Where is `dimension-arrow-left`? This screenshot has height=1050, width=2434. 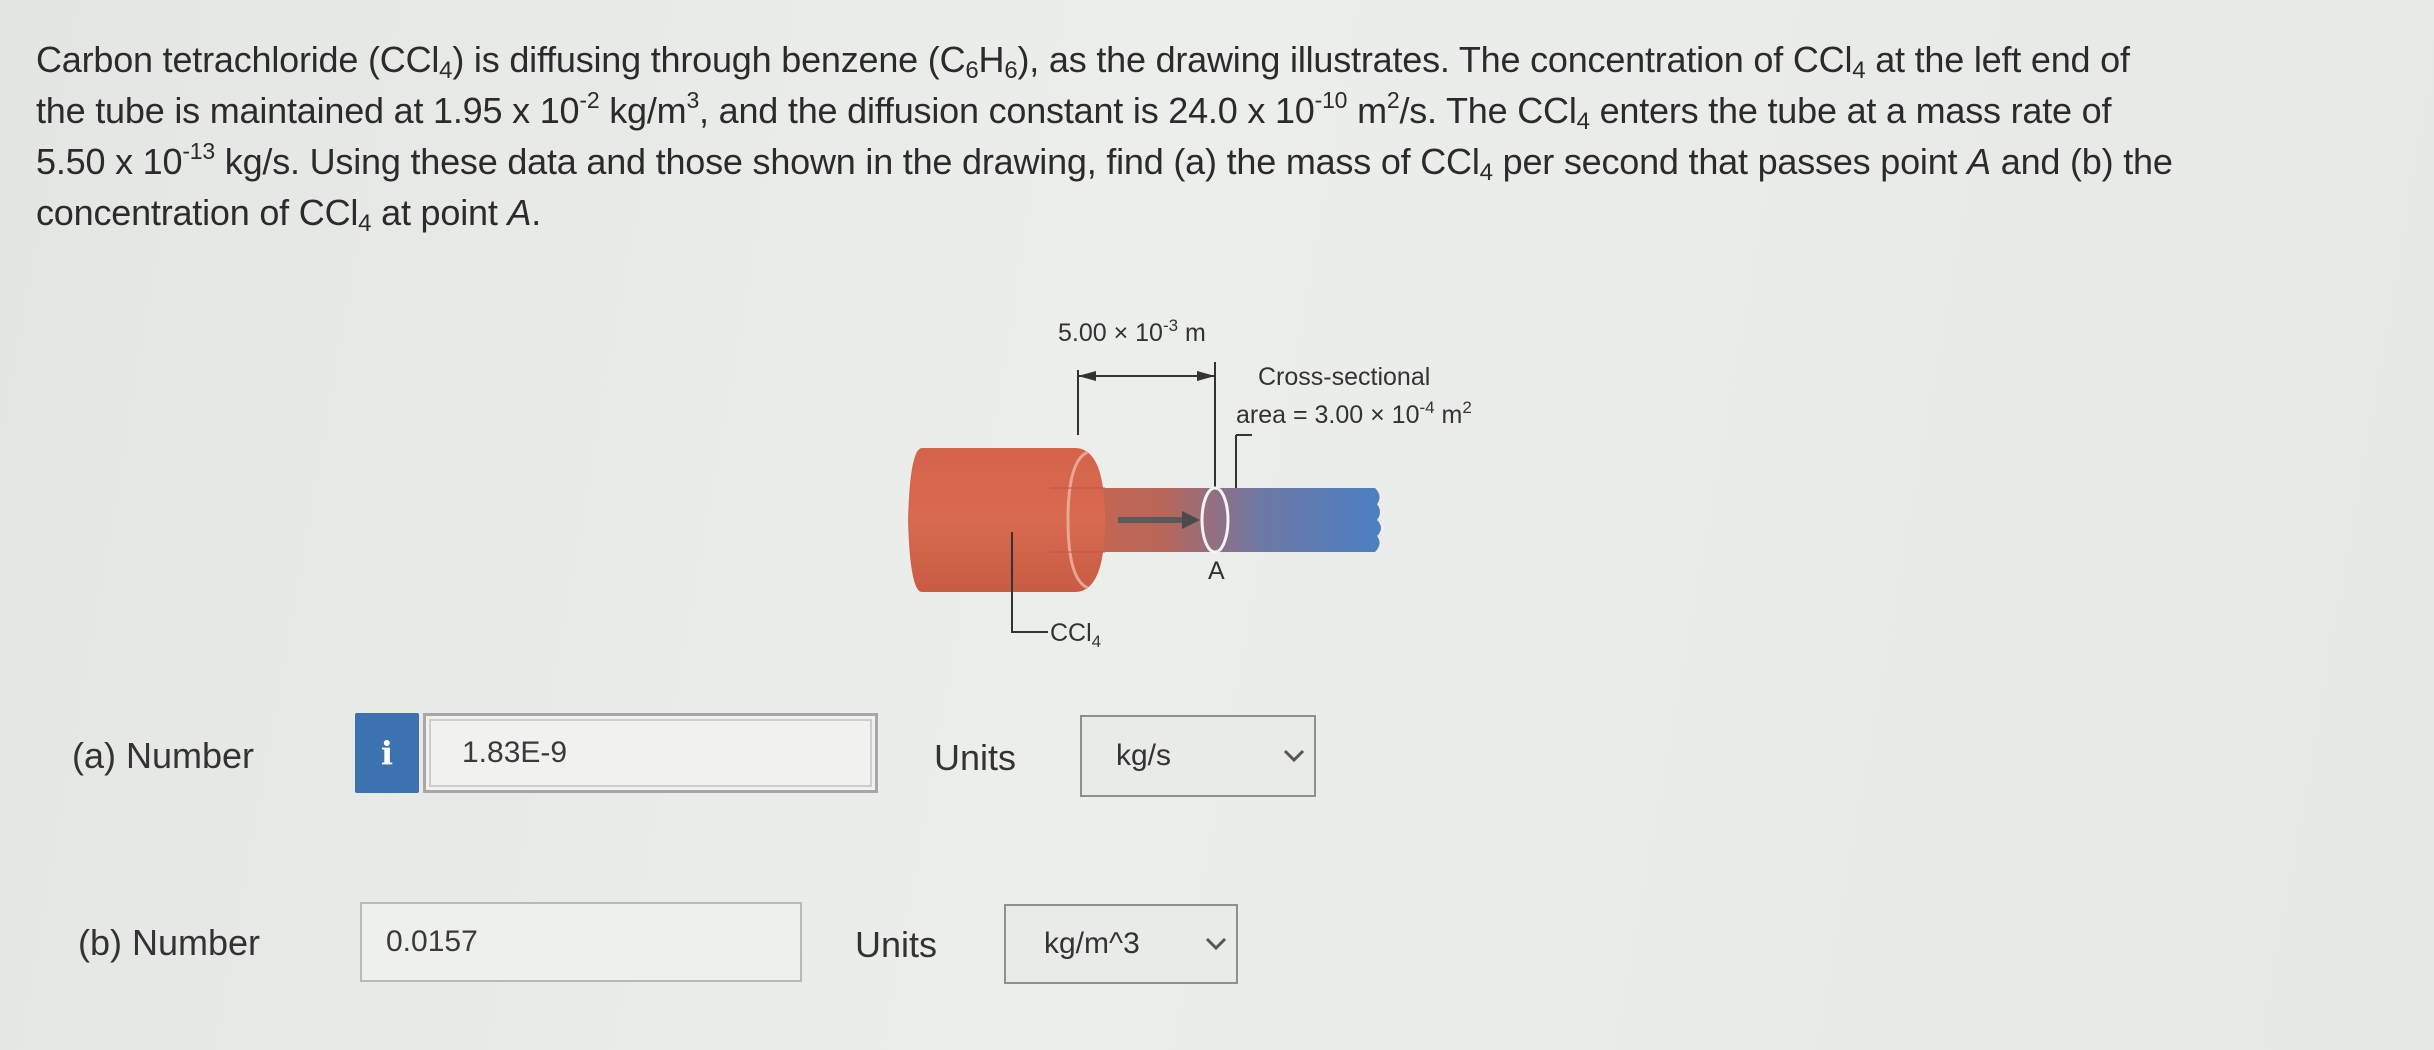
dimension-arrow-left is located at coordinates (1087, 376).